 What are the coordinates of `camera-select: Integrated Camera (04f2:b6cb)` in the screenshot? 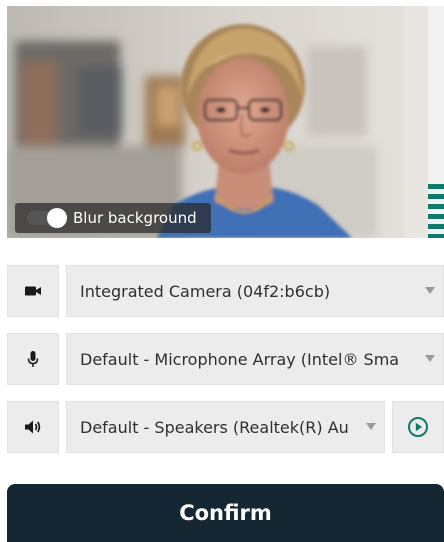 It's located at (255, 291).